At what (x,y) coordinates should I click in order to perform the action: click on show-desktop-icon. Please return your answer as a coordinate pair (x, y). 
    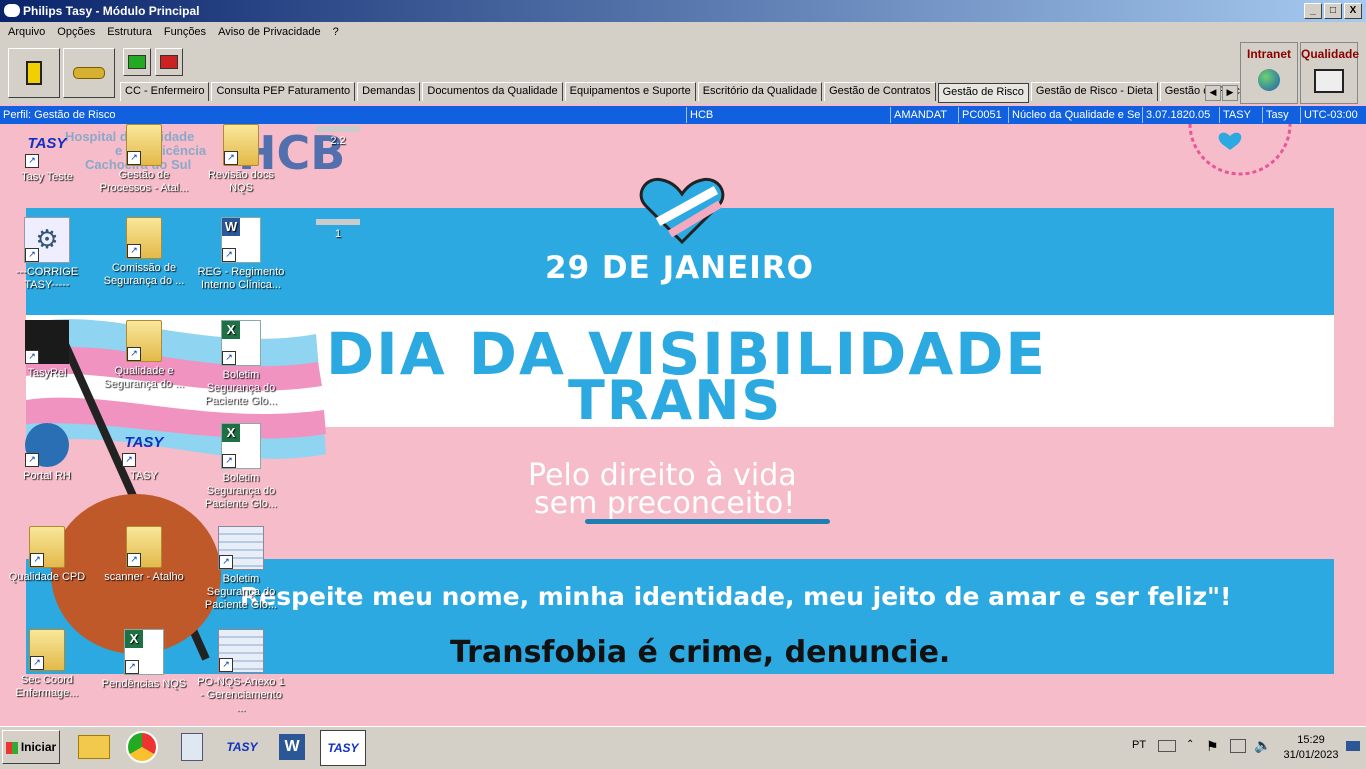
    Looking at the image, I should click on (1353, 746).